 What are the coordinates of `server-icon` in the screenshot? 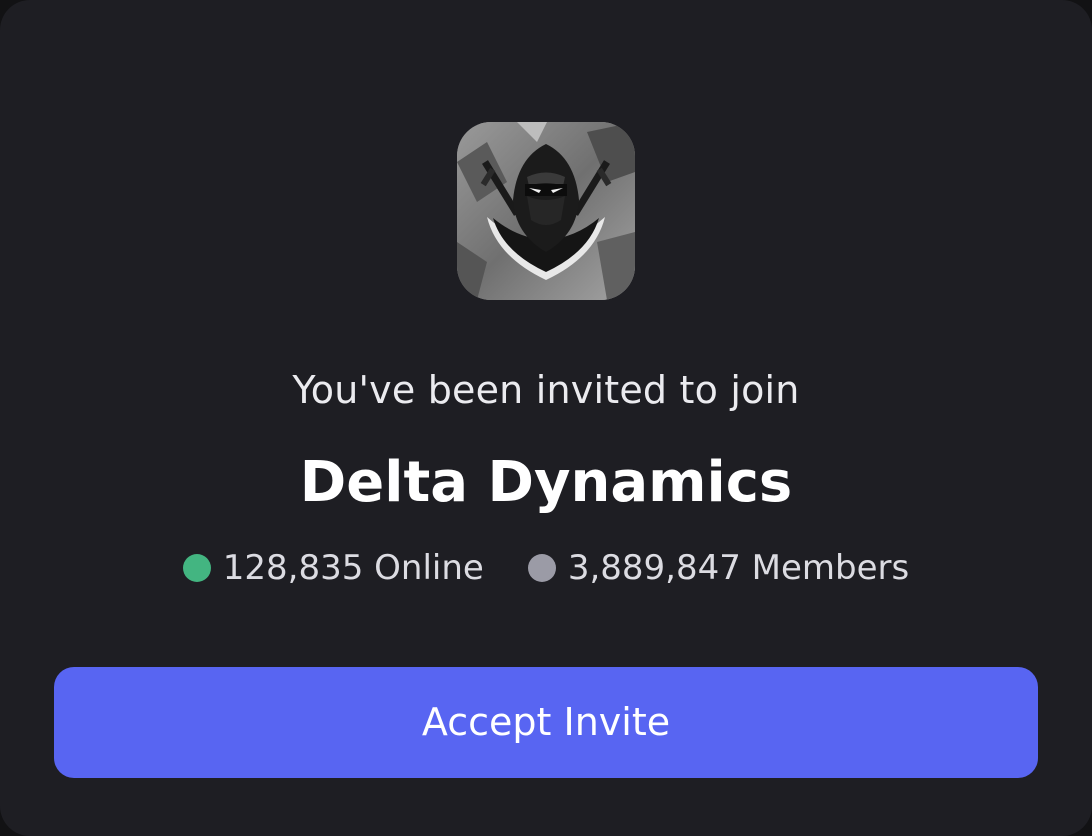 It's located at (546, 211).